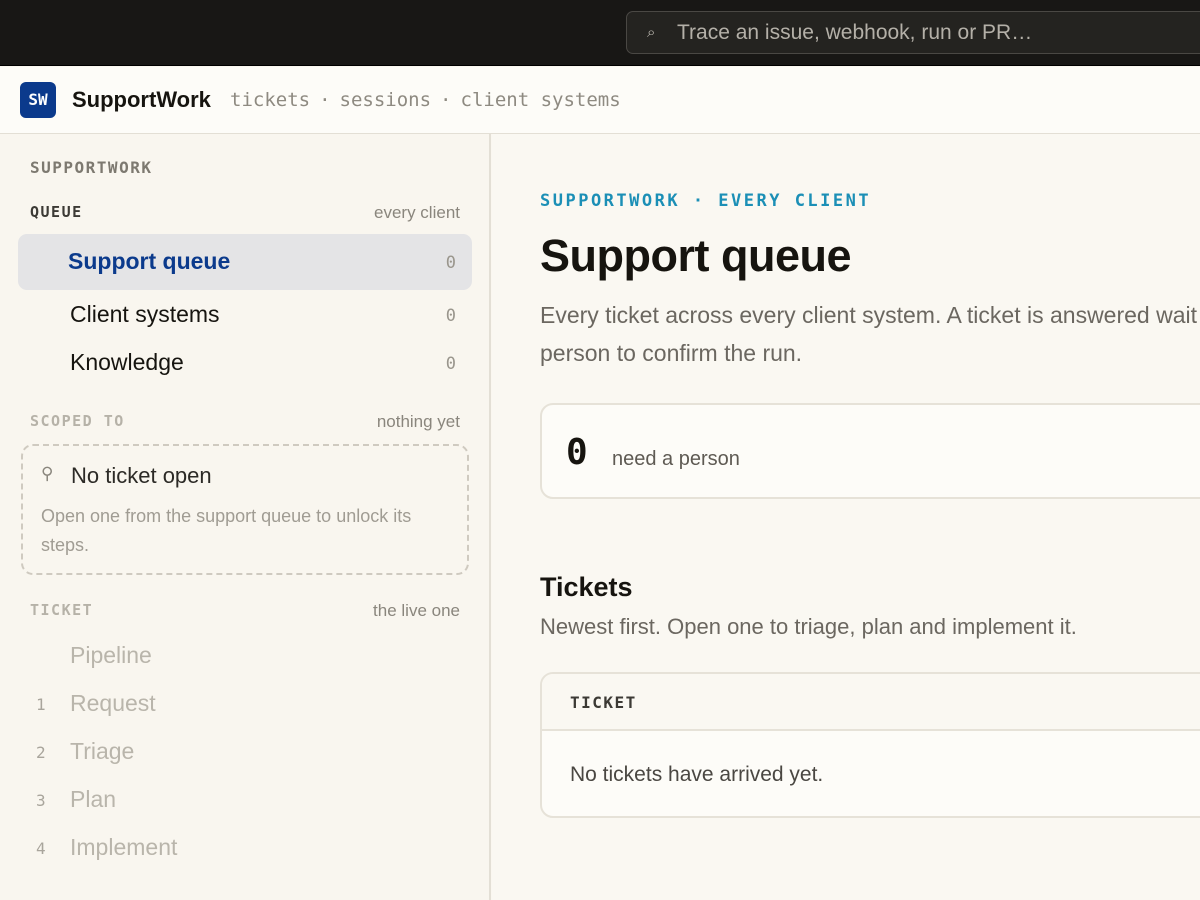 Image resolution: width=1200 pixels, height=900 pixels. What do you see at coordinates (697, 774) in the screenshot?
I see `empty-state: No tickets have arrived yet.` at bounding box center [697, 774].